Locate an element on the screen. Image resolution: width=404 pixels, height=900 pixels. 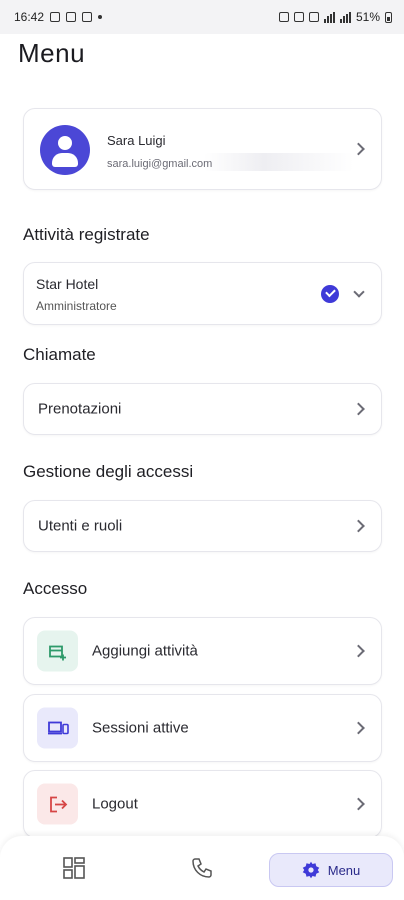
gallery-icon is located at coordinates (55, 17).